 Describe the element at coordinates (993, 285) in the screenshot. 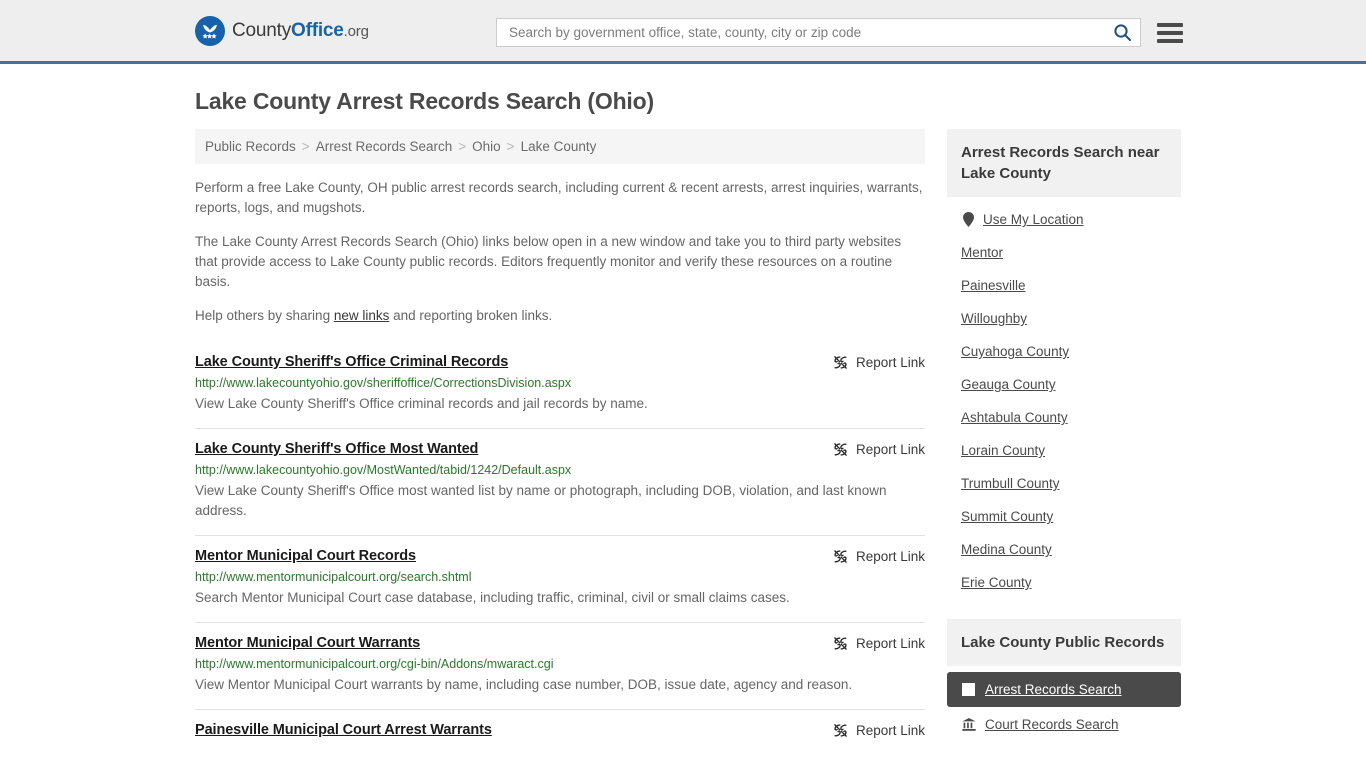

I see `sidebar-near-link-label: Painesville` at that location.